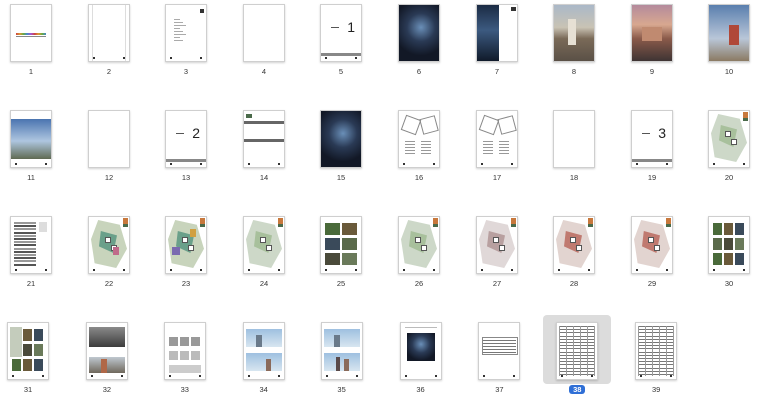 This screenshot has width=760, height=417. Describe the element at coordinates (33, 389) in the screenshot. I see `page-number: 31` at that location.